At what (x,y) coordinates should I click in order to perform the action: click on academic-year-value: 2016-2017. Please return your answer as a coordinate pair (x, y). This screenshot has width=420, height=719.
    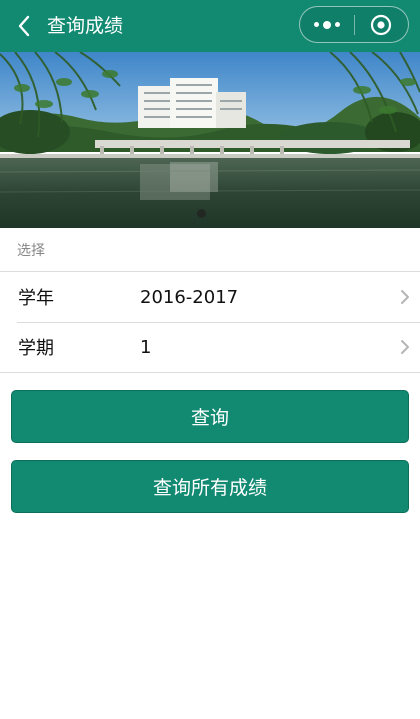
    Looking at the image, I should click on (189, 297).